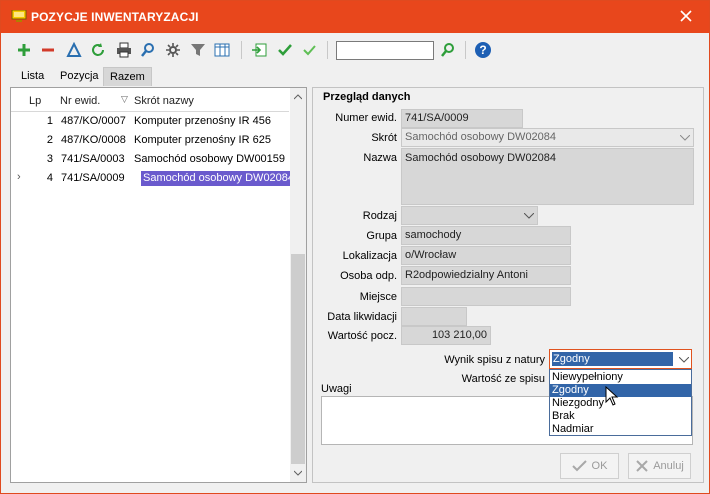  Describe the element at coordinates (79, 76) in the screenshot. I see `tab-pozycja: Pozycja` at that location.